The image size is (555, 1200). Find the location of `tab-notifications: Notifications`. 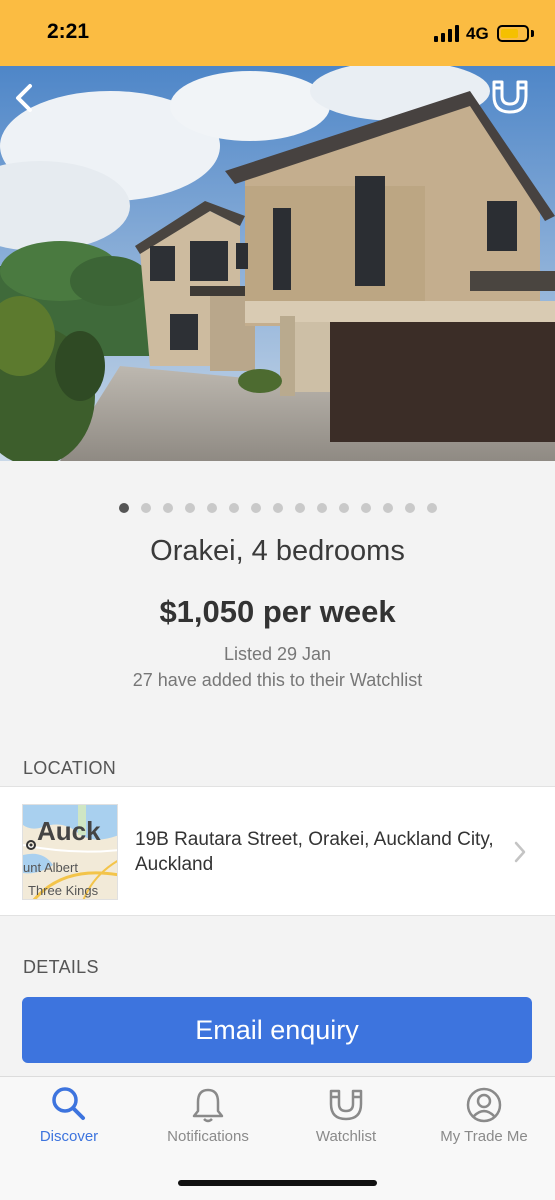

tab-notifications: Notifications is located at coordinates (208, 1122).